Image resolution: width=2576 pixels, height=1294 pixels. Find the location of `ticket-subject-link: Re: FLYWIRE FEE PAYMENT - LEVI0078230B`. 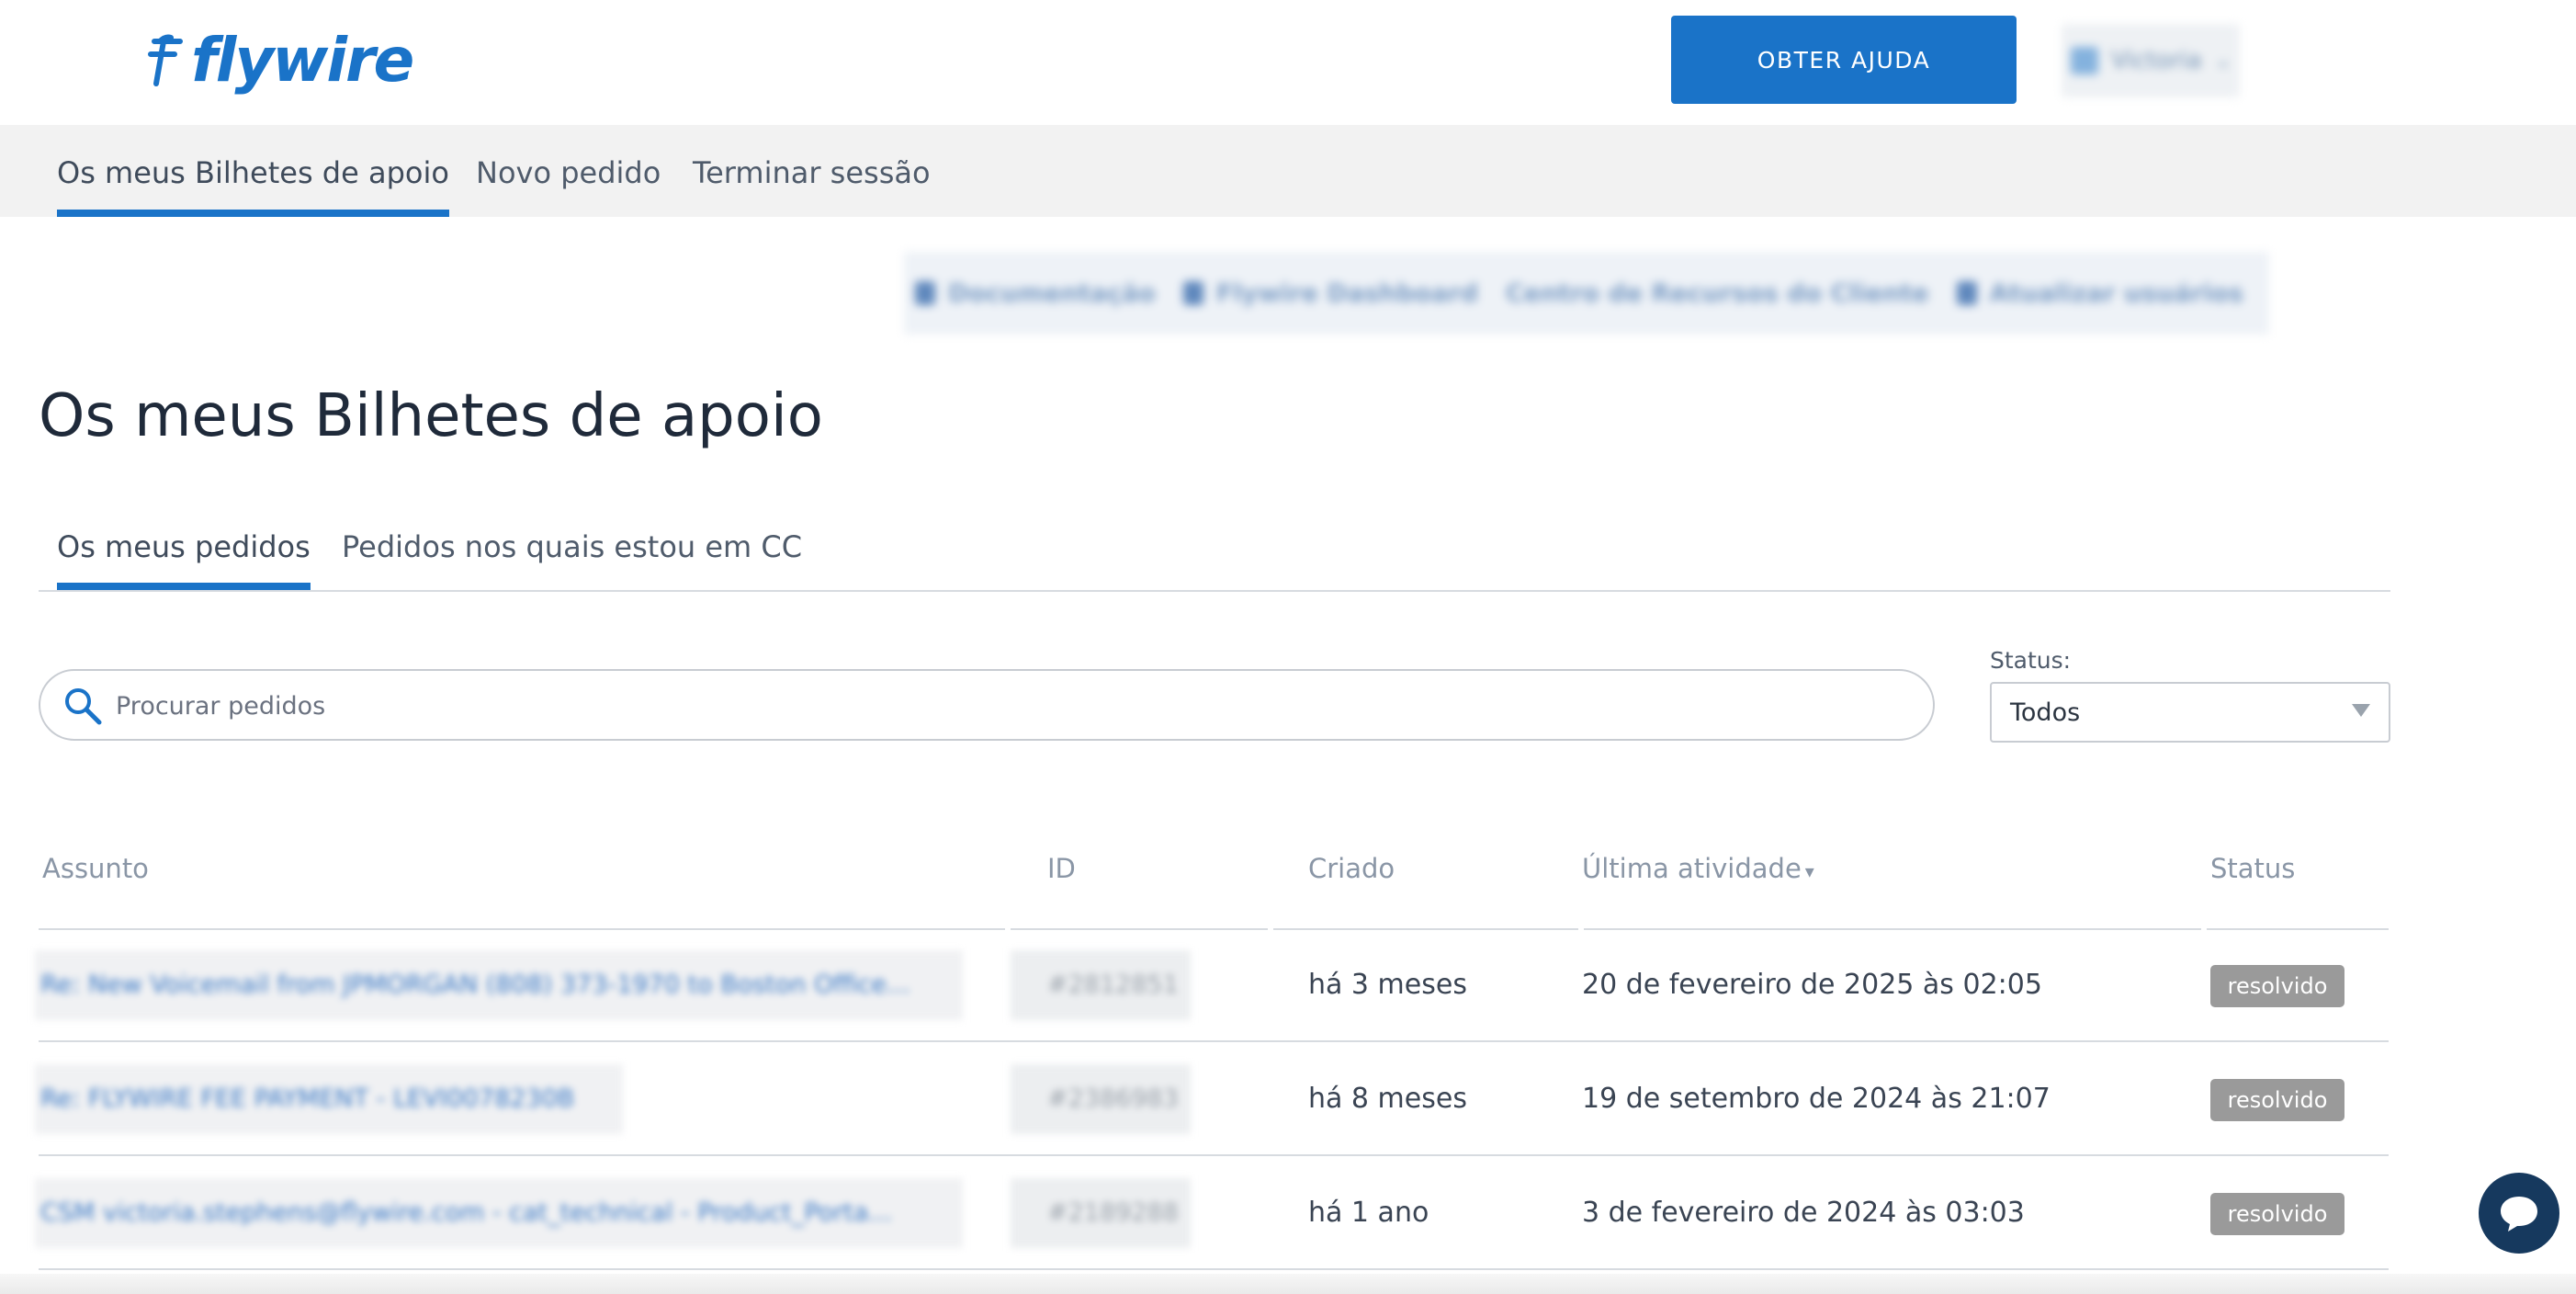

ticket-subject-link: Re: FLYWIRE FEE PAYMENT - LEVI0078230B is located at coordinates (329, 1099).